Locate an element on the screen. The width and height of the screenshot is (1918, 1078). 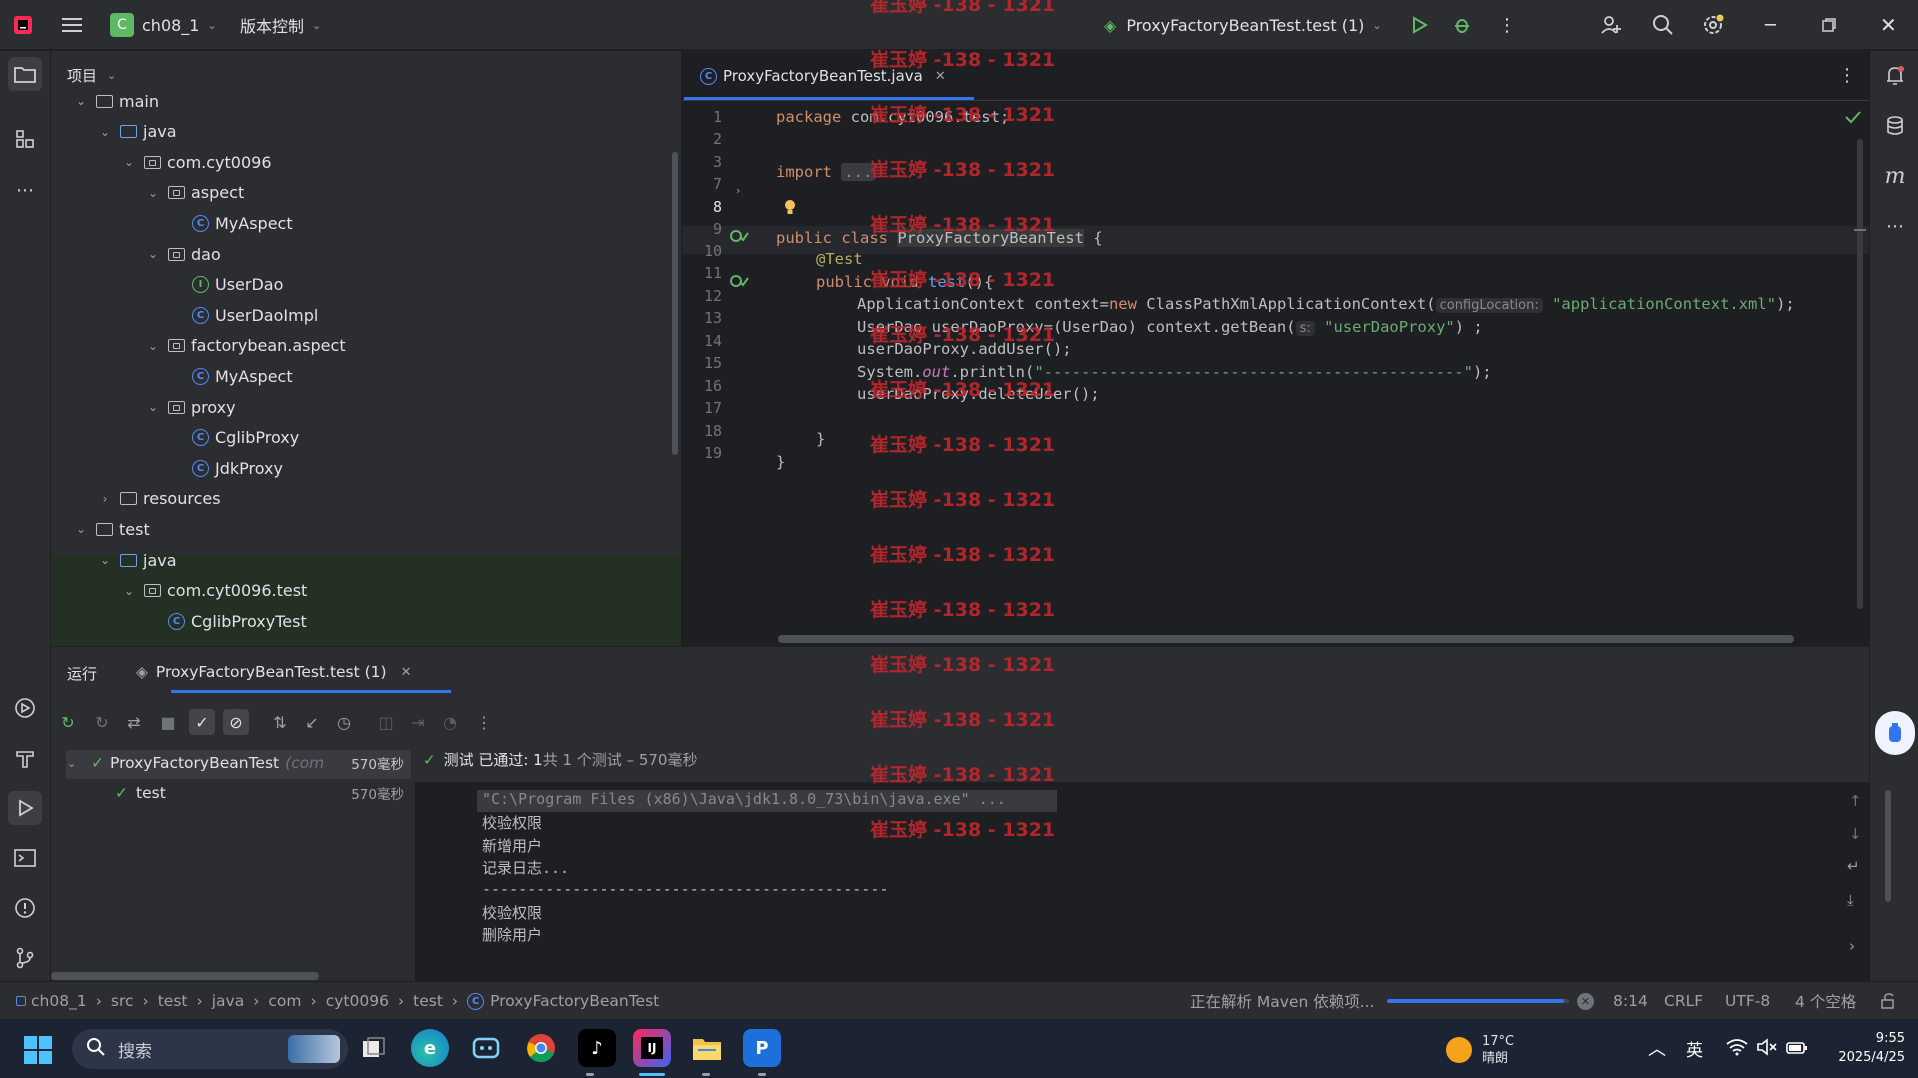
tiktok-app-icon: ♪ is located at coordinates (597, 1048).